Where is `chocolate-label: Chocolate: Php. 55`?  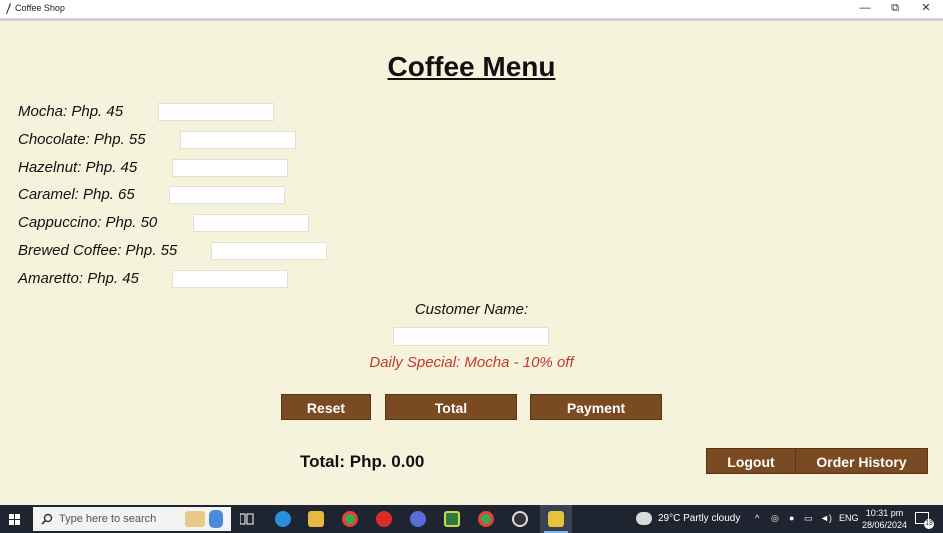
chocolate-label: Chocolate: Php. 55 is located at coordinates (82, 139).